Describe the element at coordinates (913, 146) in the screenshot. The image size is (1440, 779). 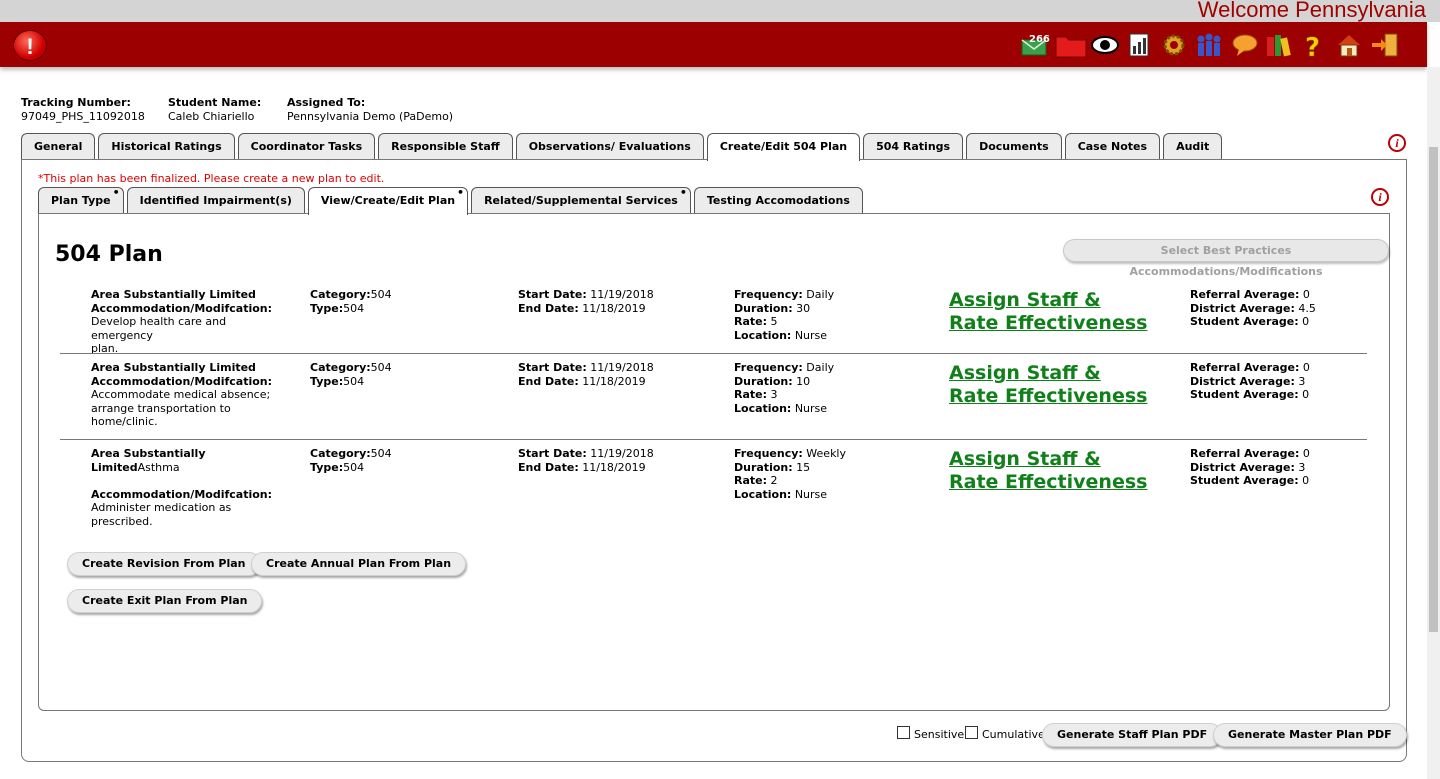
I see `tab-504-ratings: 504 Ratings` at that location.